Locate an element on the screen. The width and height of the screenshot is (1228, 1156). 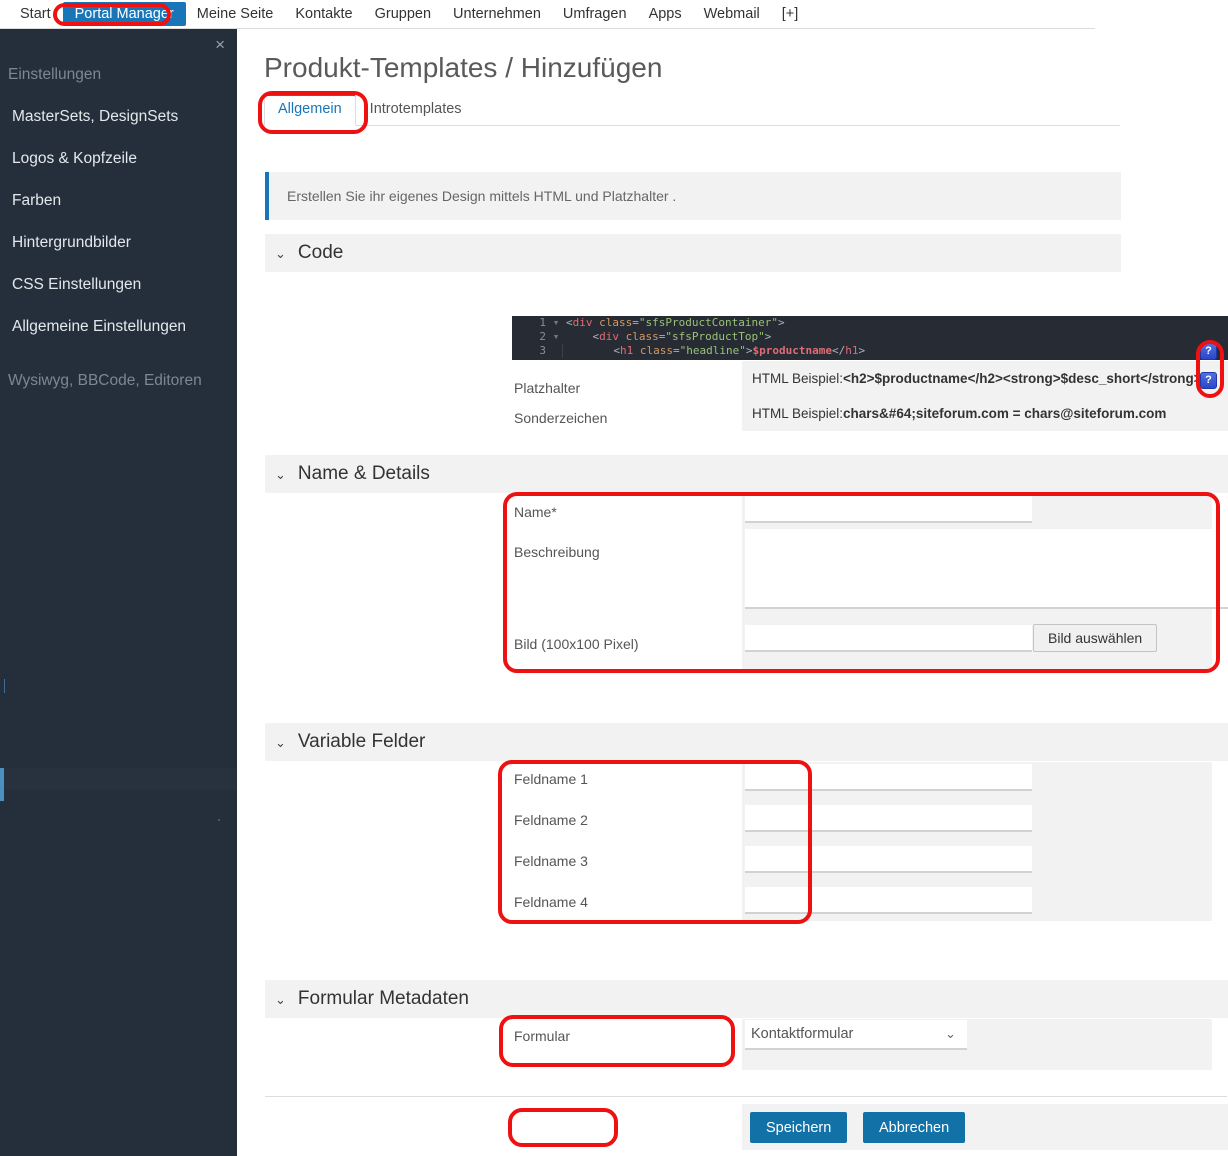
help-icon-sonderzeichen: ? is located at coordinates (1208, 380).